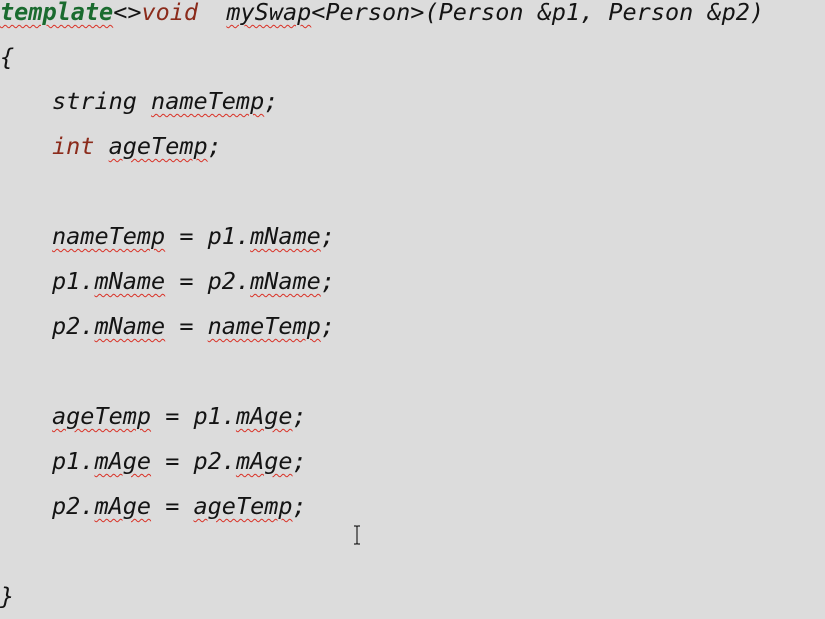  What do you see at coordinates (73, 146) in the screenshot?
I see `code-token: int` at bounding box center [73, 146].